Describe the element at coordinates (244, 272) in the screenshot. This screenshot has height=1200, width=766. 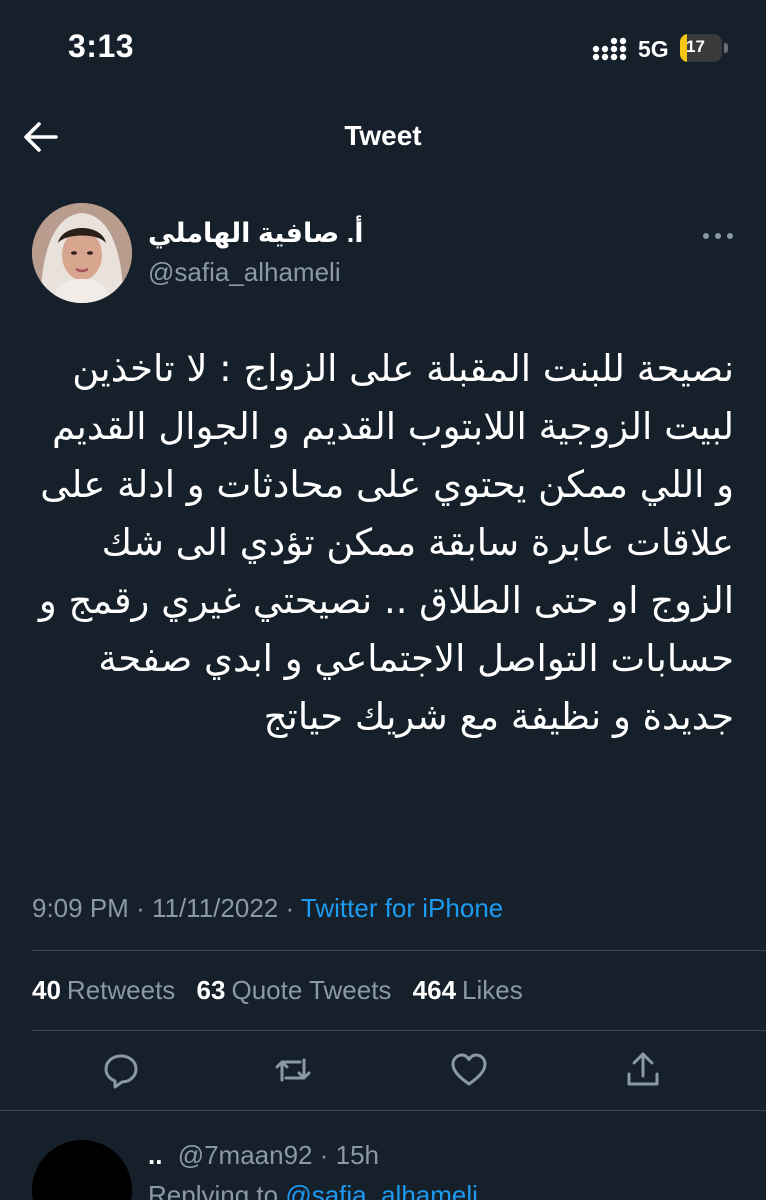
I see `user-handle: @safia_alhameli` at that location.